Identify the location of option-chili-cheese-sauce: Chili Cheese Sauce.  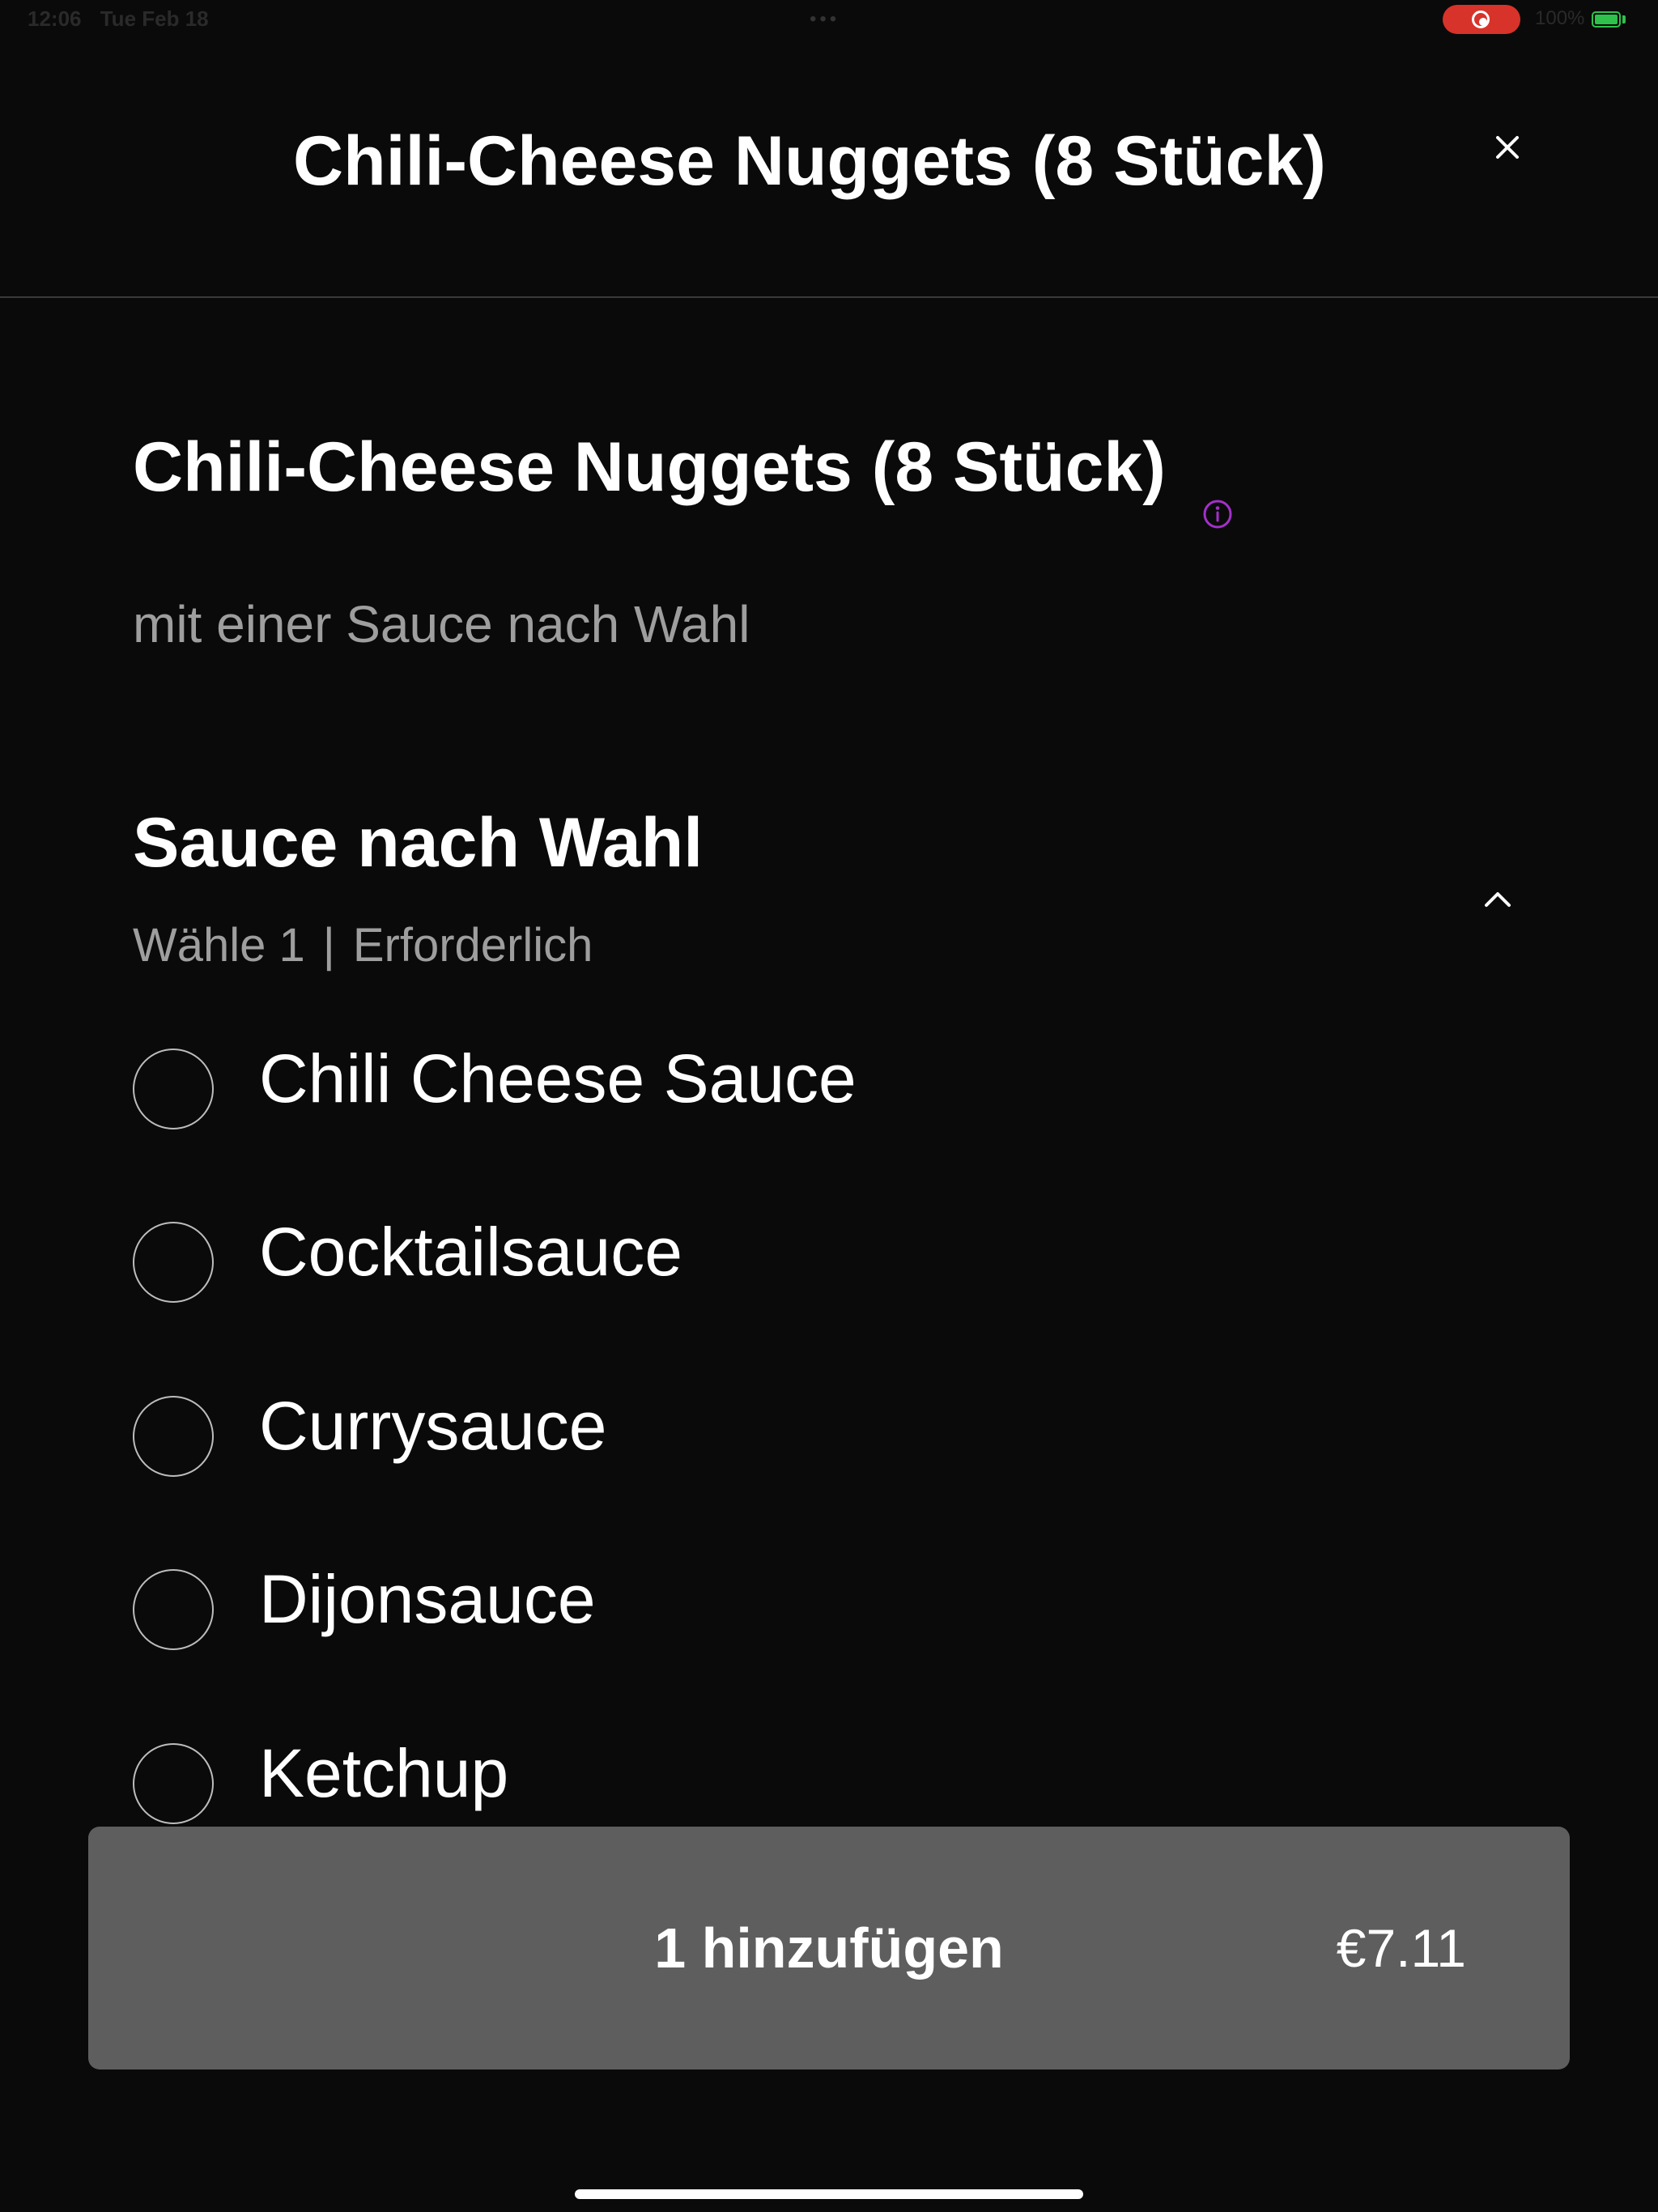
(845, 1087).